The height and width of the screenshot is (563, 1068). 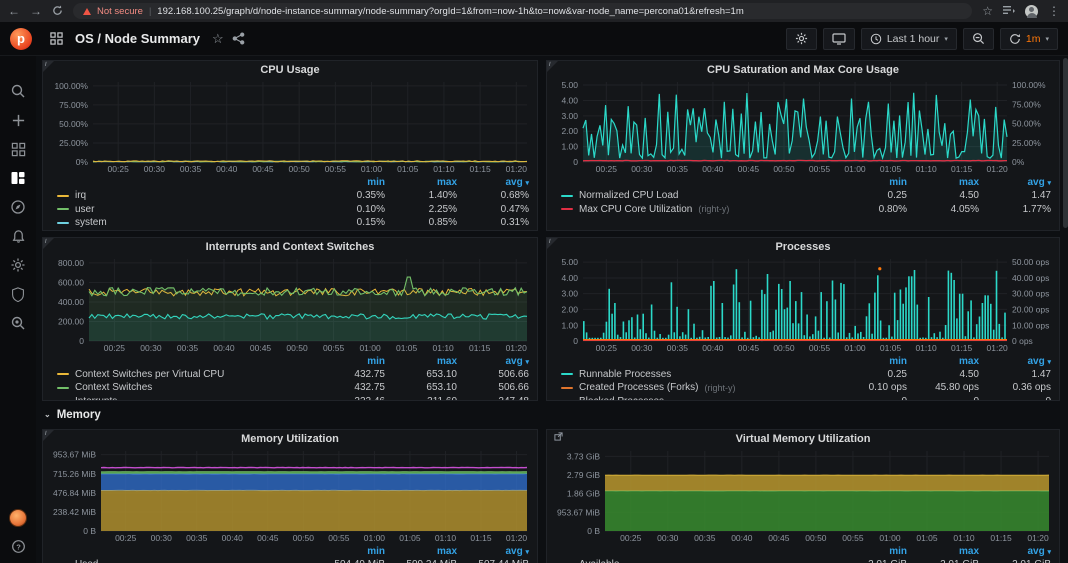 What do you see at coordinates (293, 223) in the screenshot?
I see `legend-row: system 0.15% 0.85% 0.31%` at bounding box center [293, 223].